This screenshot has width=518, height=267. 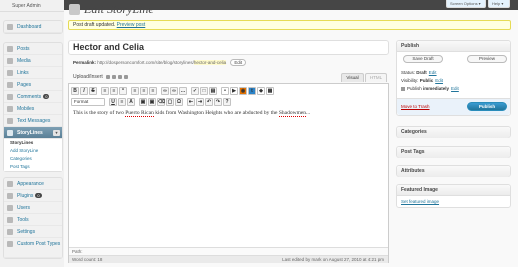 I want to click on numbered-list-icon: ≡, so click(x=114, y=91).